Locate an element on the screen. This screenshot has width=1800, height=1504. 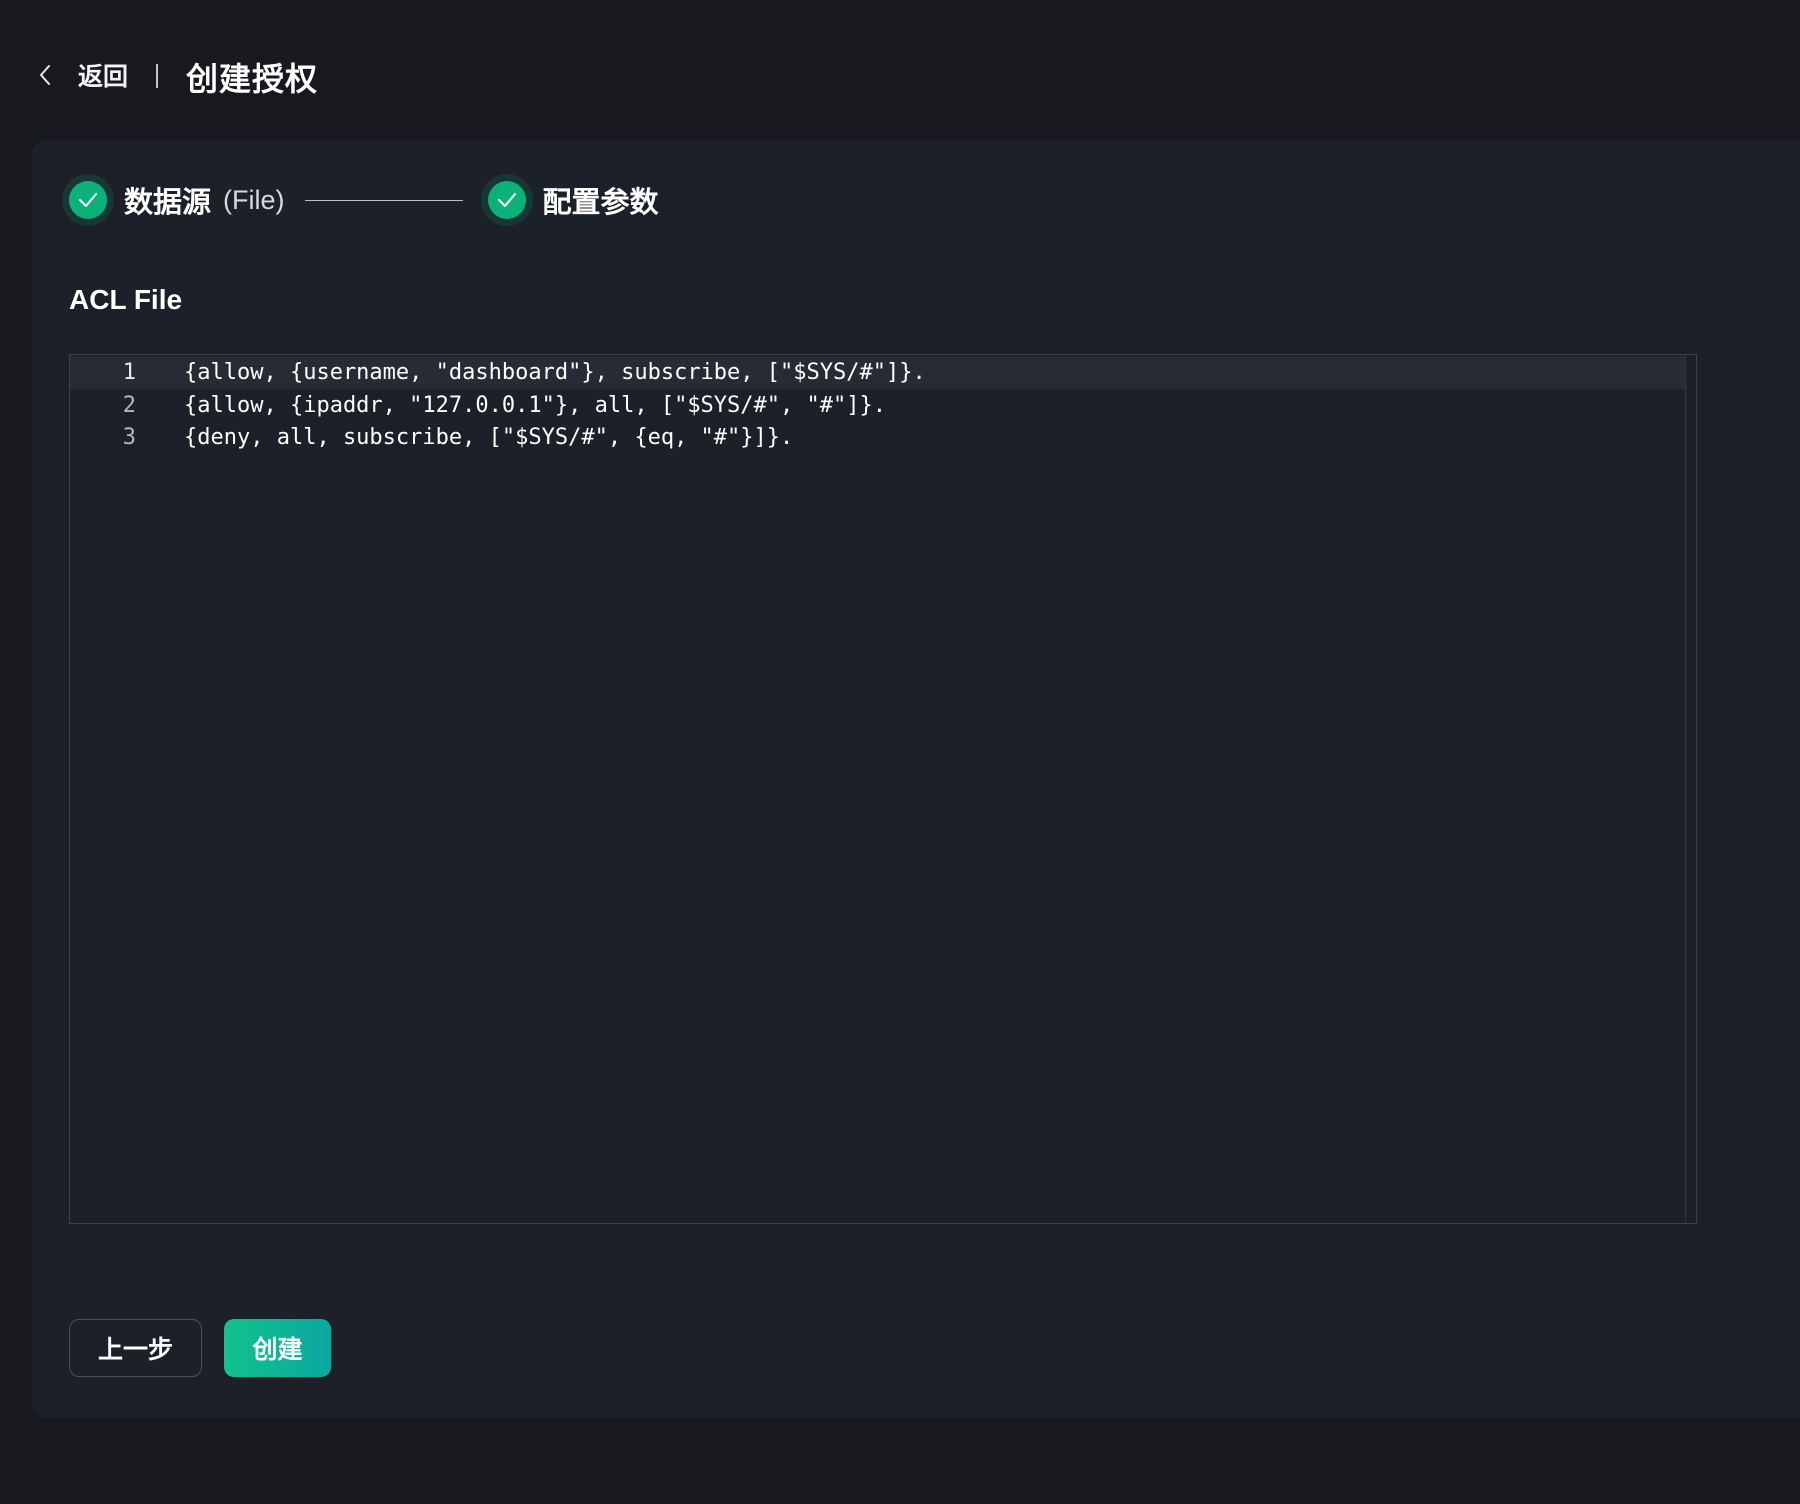
step-datasource: 数据源 (File) is located at coordinates (173, 200).